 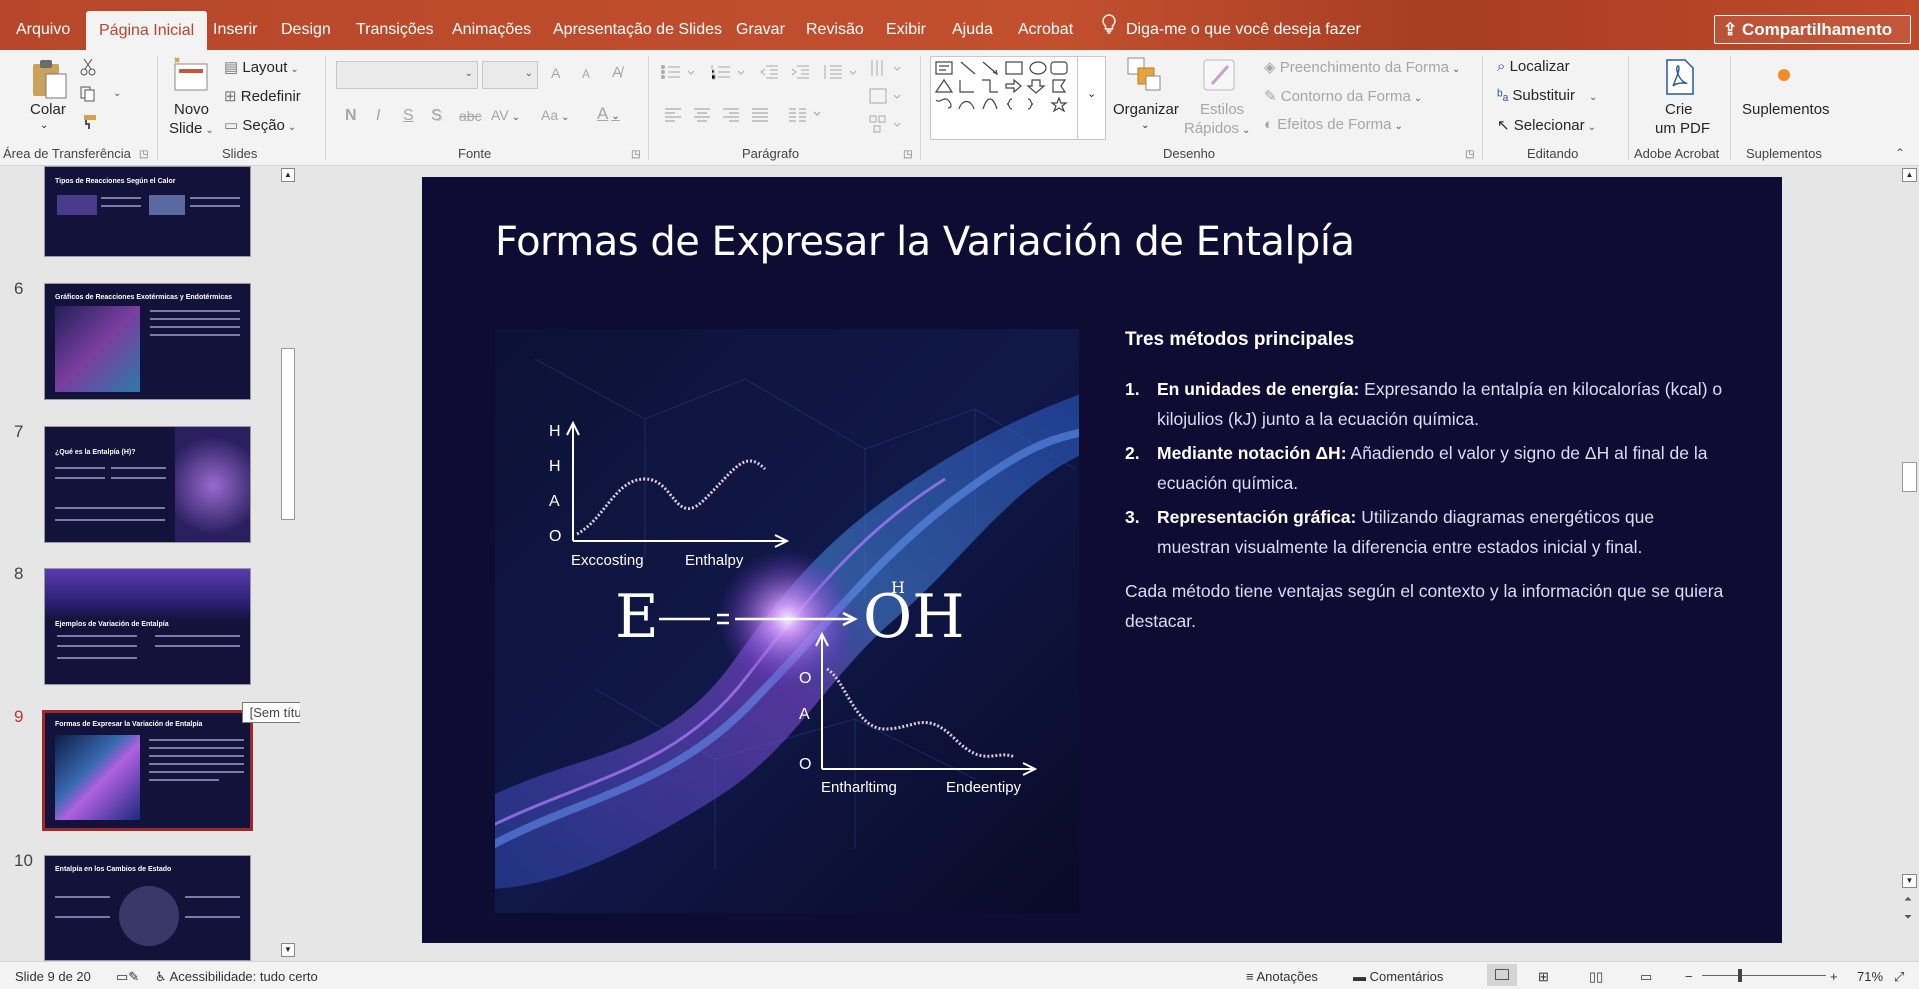 What do you see at coordinates (100, 96) in the screenshot?
I see `copy-icon: ⌄` at bounding box center [100, 96].